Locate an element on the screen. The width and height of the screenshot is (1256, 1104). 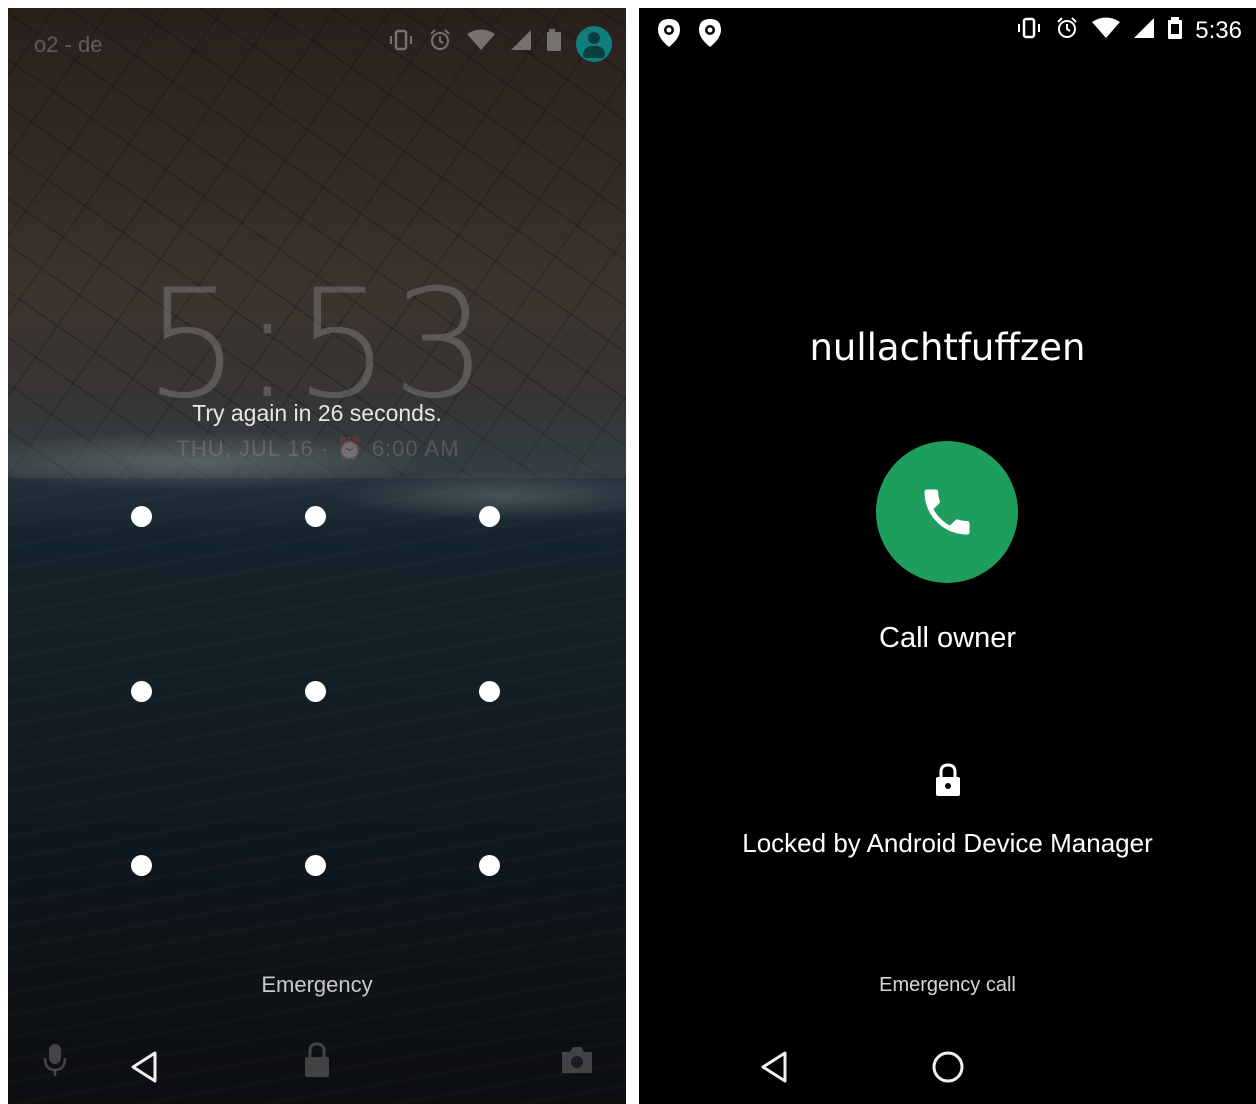
call-owner-button is located at coordinates (947, 512).